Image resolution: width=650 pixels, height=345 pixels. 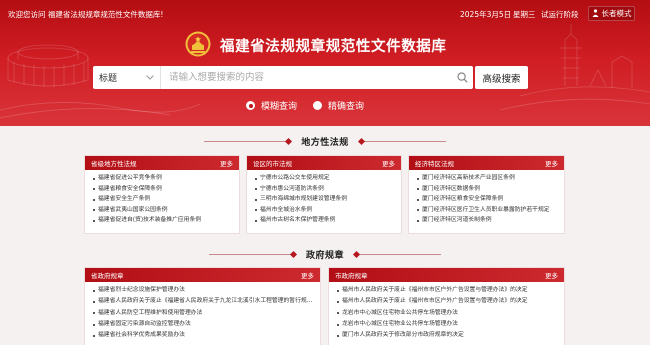 What do you see at coordinates (250, 105) in the screenshot?
I see `radio-selected-icon` at bounding box center [250, 105].